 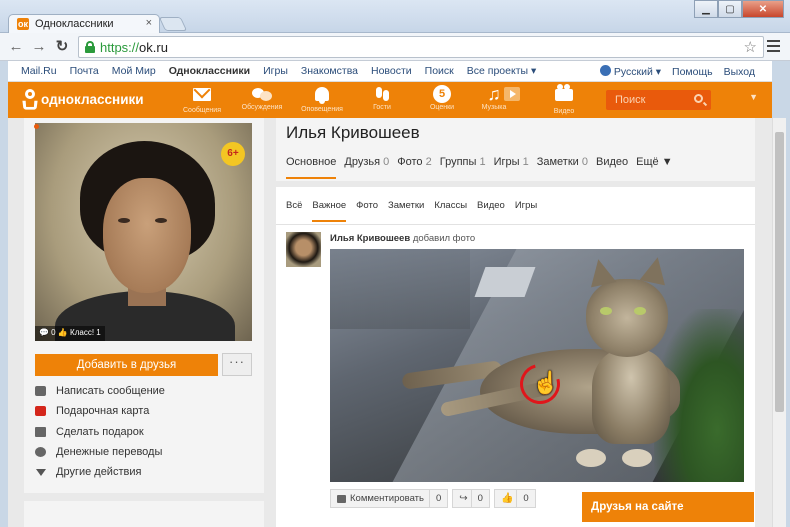 What do you see at coordinates (311, 167) in the screenshot?
I see `tab-main: Основное` at bounding box center [311, 167].